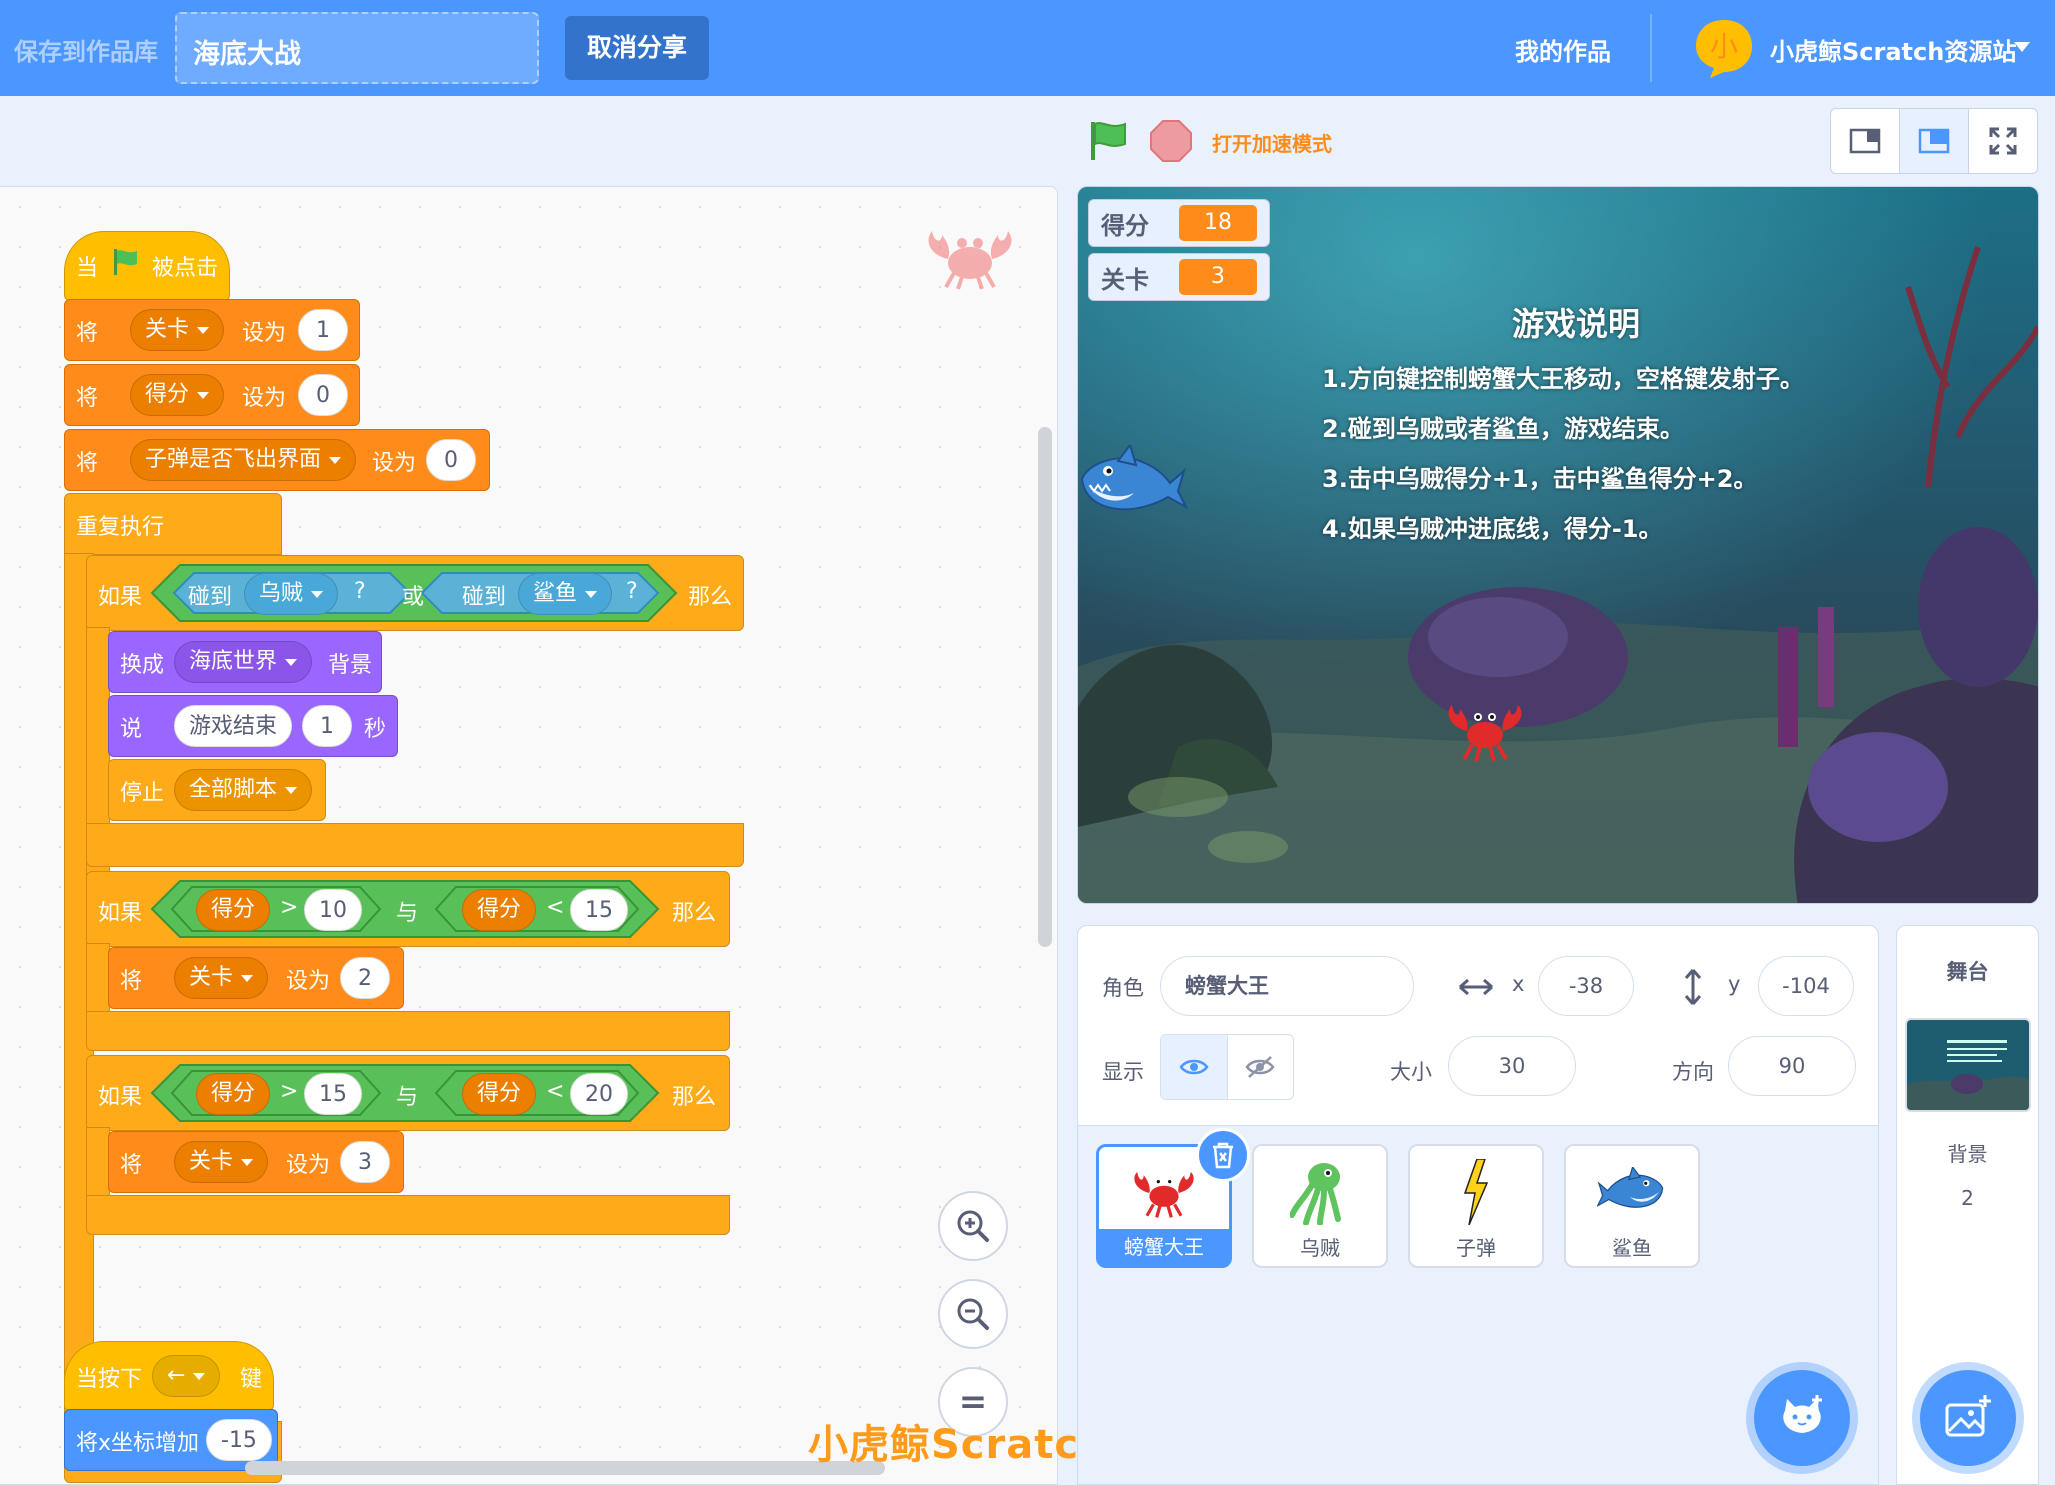 This screenshot has height=1485, width=2055. I want to click on variable-name: 子弹是否飞出界面, so click(233, 459).